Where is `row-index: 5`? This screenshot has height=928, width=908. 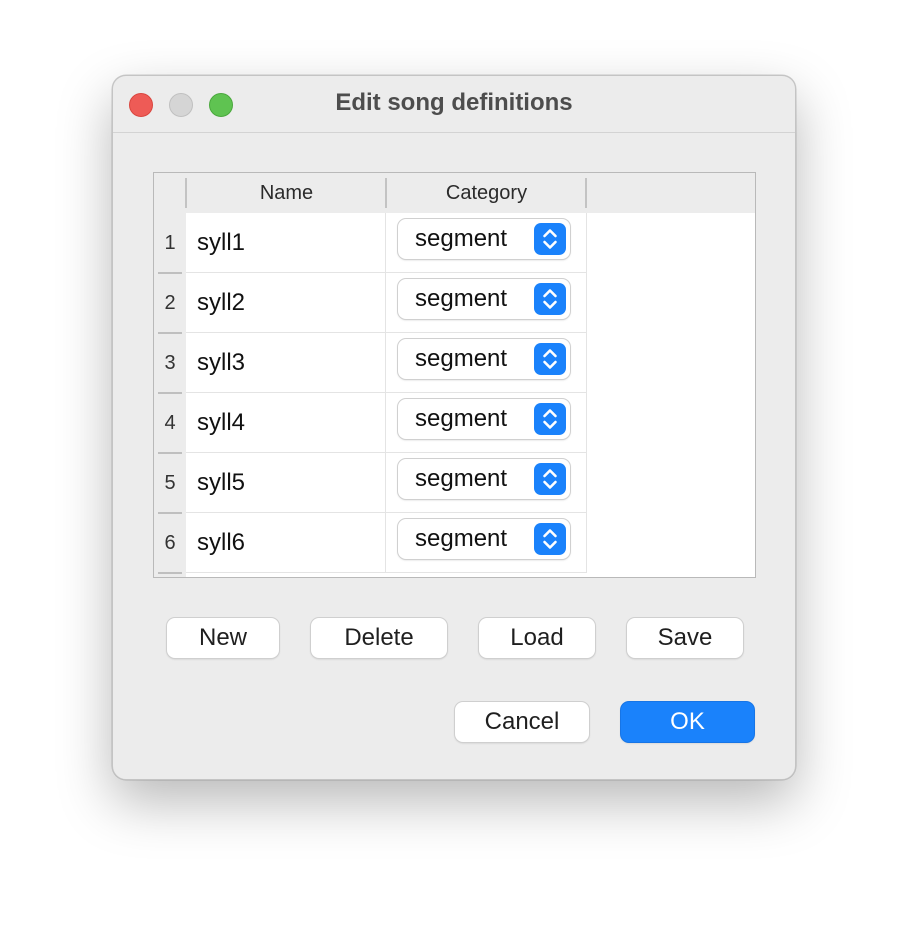 row-index: 5 is located at coordinates (170, 483).